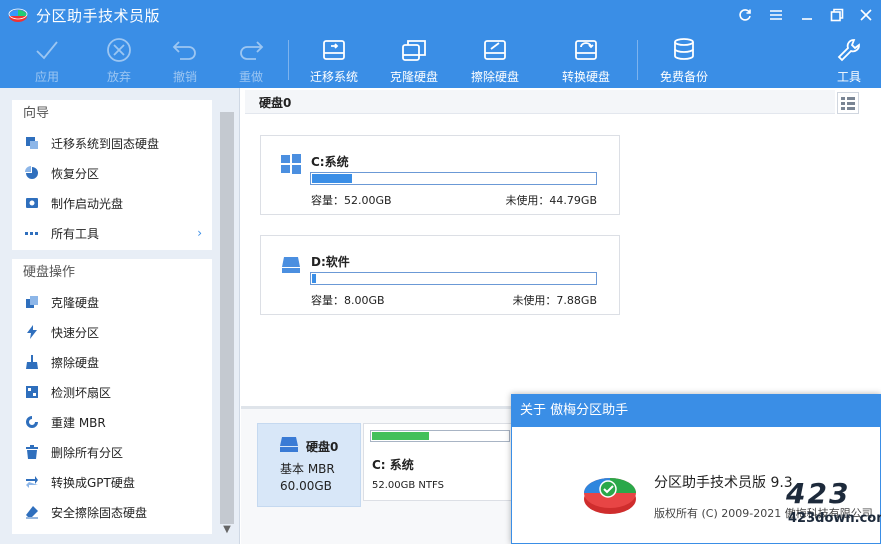  What do you see at coordinates (112, 362) in the screenshot?
I see `sidebar-item-wipe-disk: 擦除硬盘` at bounding box center [112, 362].